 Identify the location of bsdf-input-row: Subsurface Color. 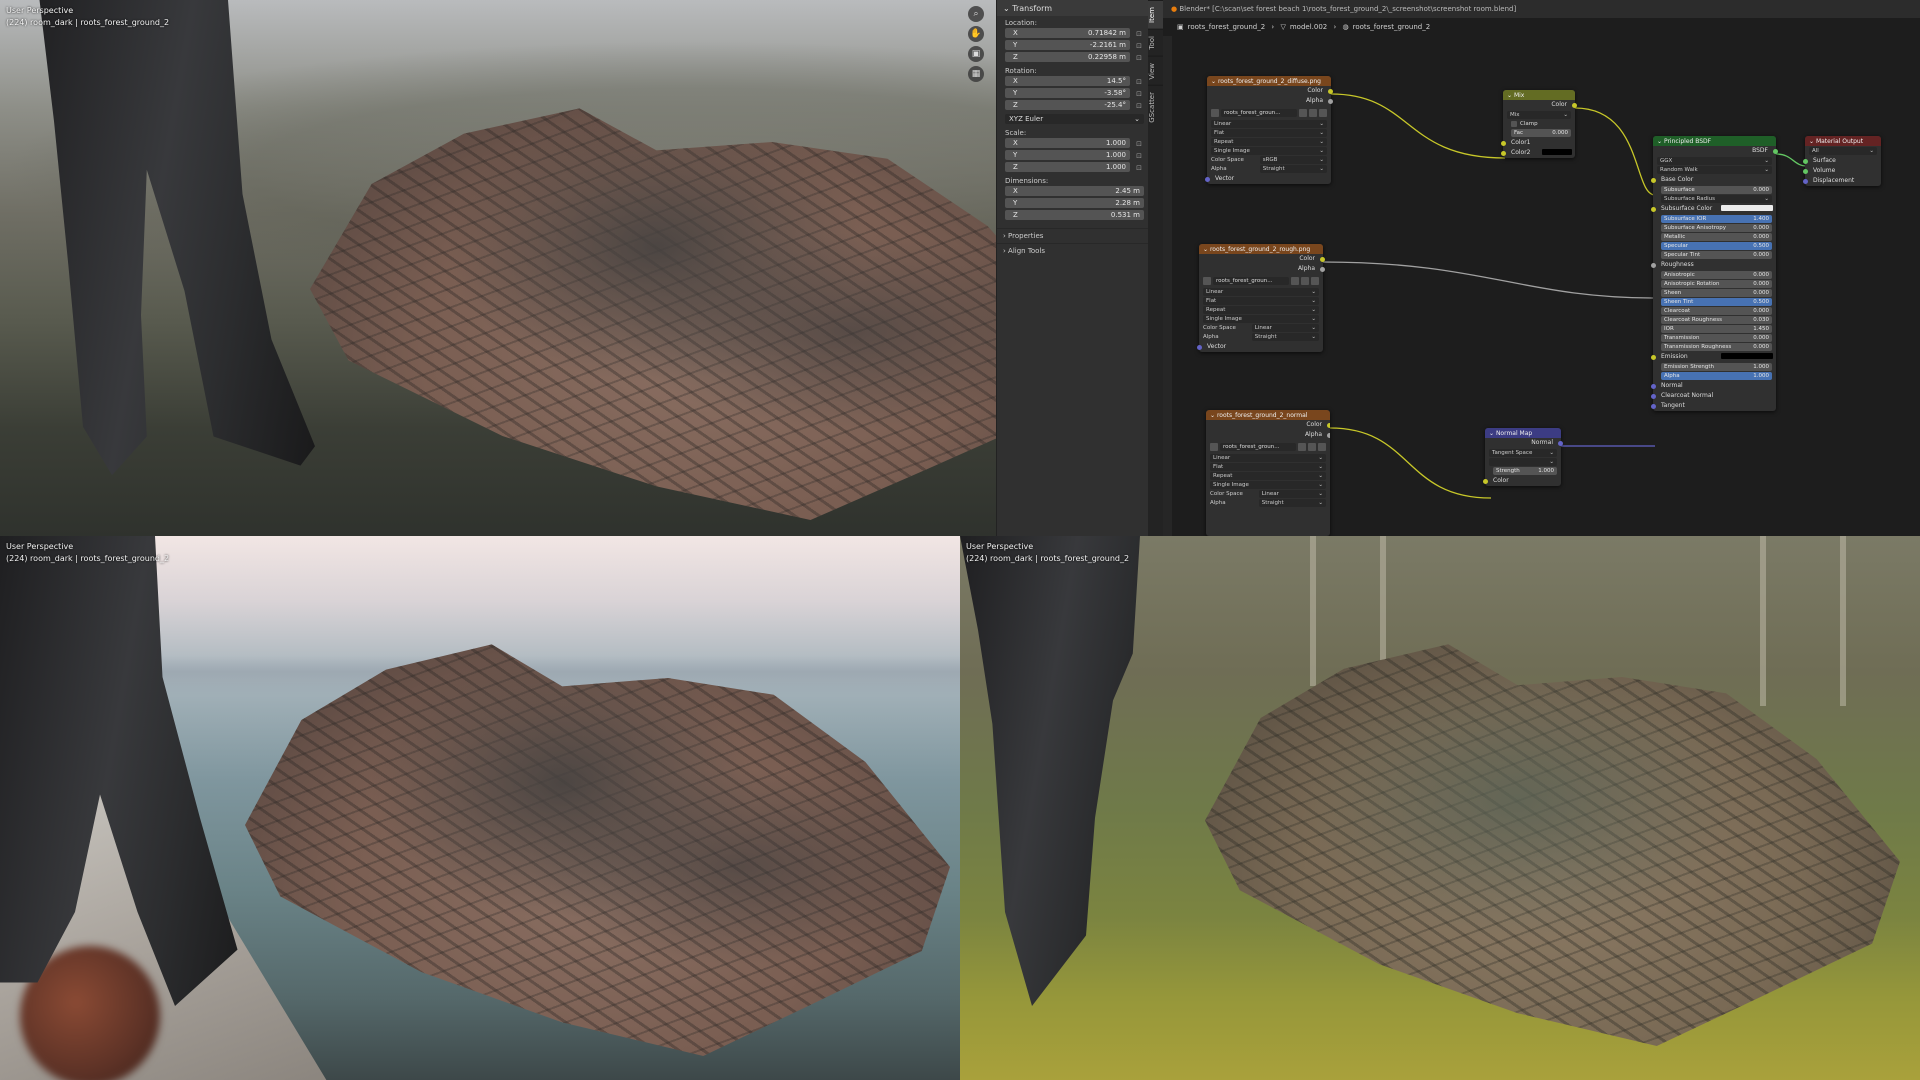
(1713, 209).